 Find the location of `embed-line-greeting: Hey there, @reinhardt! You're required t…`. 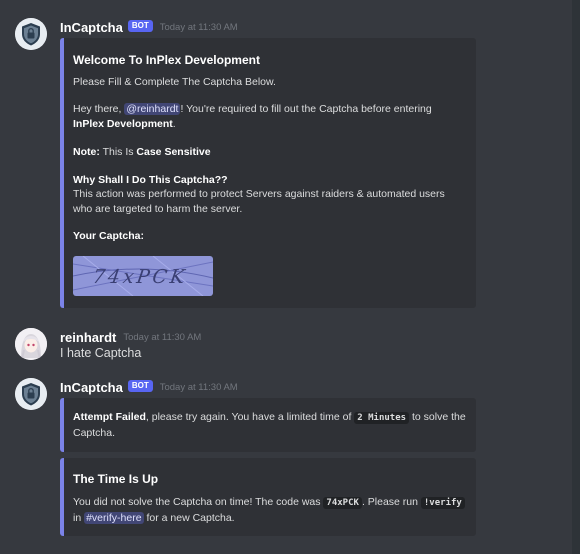

embed-line-greeting: Hey there, @reinhardt! You're required t… is located at coordinates (252, 109).